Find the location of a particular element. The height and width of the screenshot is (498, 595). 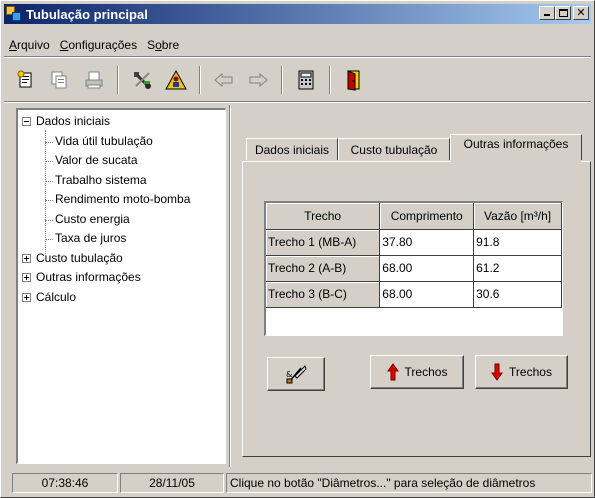

tree-node-outras-informacoes: Outras informações is located at coordinates (121, 278).